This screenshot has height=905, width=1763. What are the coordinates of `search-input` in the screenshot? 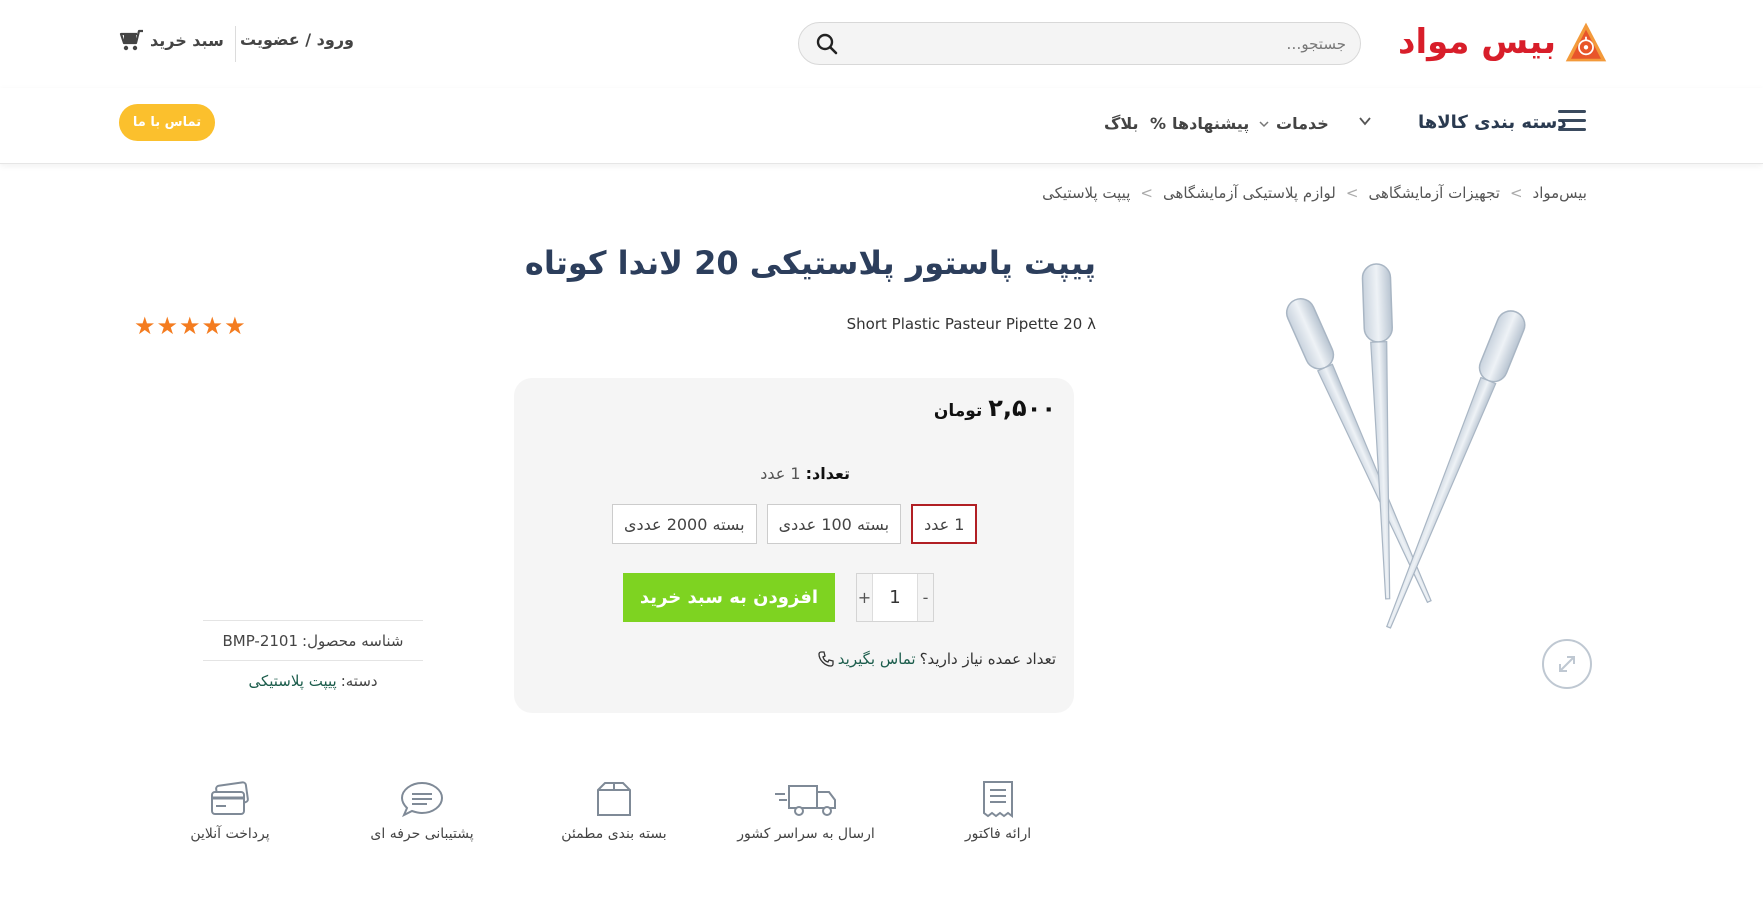 It's located at (1093, 43).